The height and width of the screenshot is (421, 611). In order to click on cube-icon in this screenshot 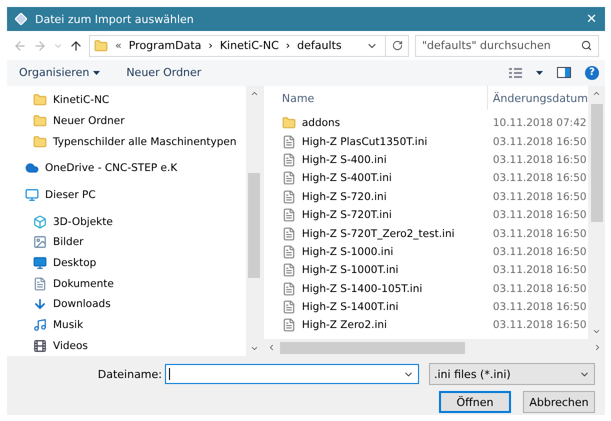, I will do `click(40, 221)`.